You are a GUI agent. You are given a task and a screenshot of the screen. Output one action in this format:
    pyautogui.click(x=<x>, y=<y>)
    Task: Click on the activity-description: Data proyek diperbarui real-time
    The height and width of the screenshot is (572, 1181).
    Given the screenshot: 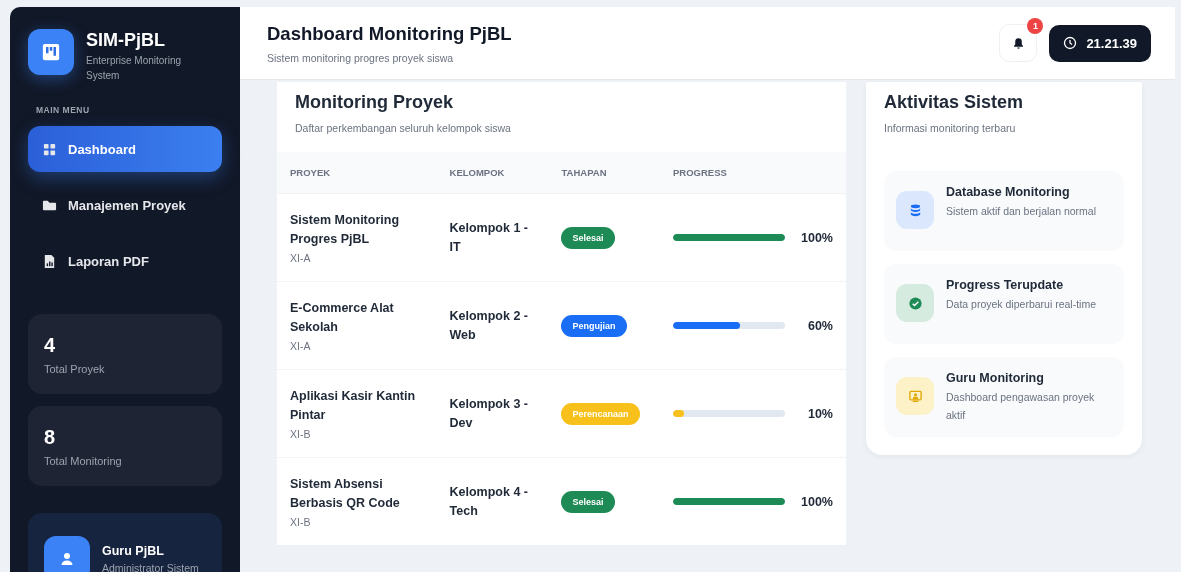 What is the action you would take?
    pyautogui.click(x=1021, y=304)
    